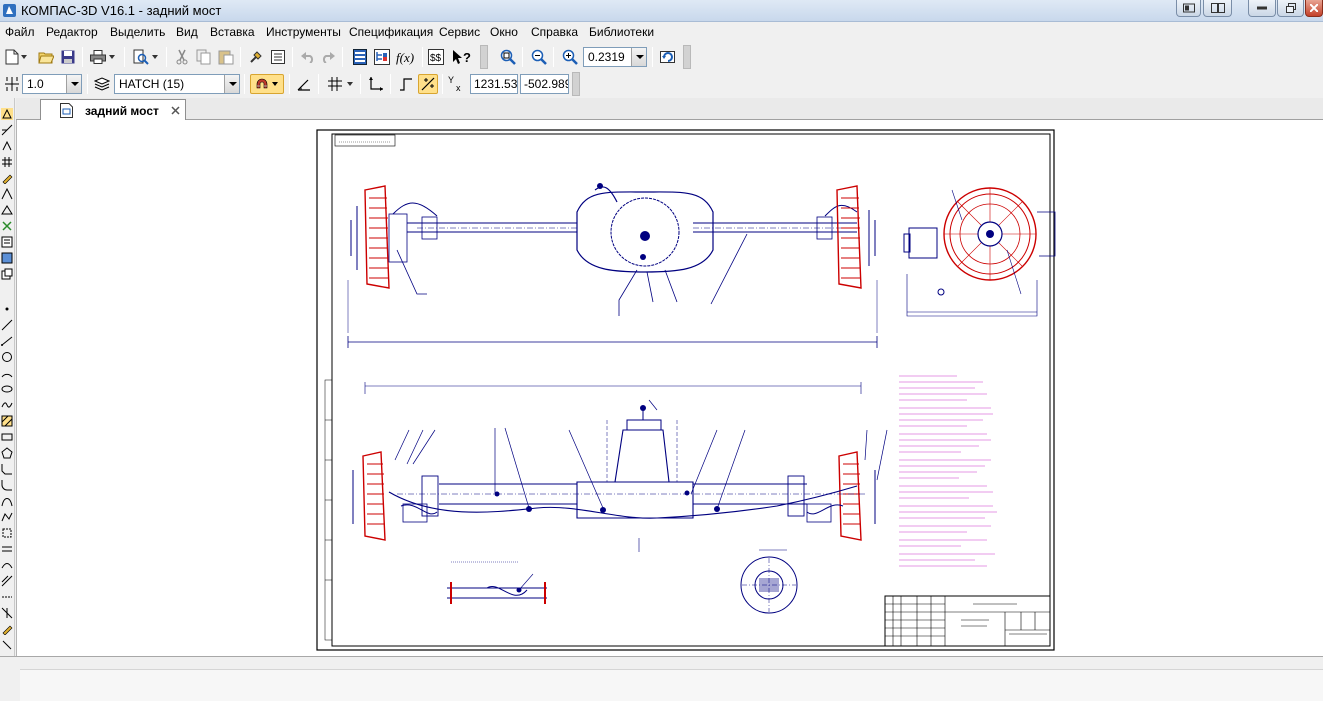  What do you see at coordinates (72, 32) in the screenshot?
I see `menu-editor: Редактор` at bounding box center [72, 32].